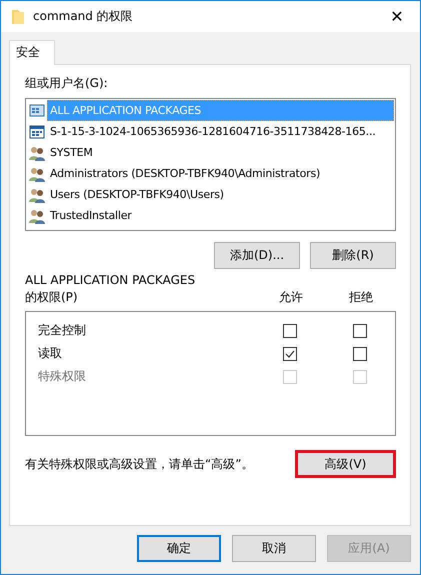 The width and height of the screenshot is (421, 575). I want to click on advanced-button: 高级(V), so click(345, 464).